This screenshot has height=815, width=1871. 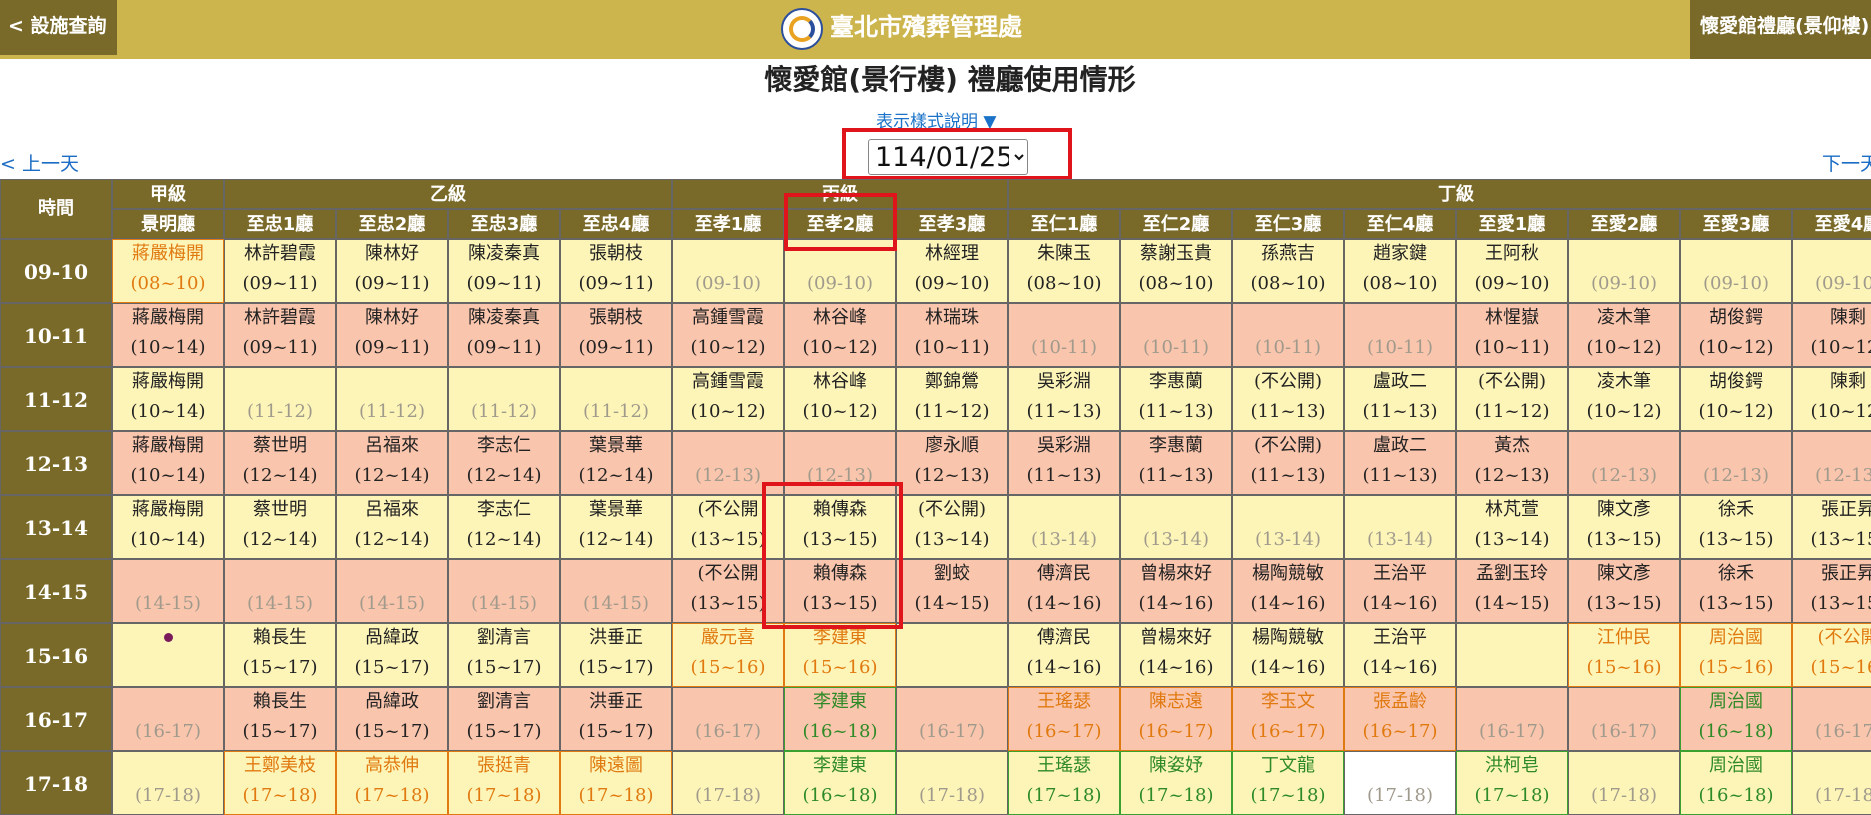 What do you see at coordinates (1512, 527) in the screenshot?
I see `schedule-cell: 林芃萱 (13~14)` at bounding box center [1512, 527].